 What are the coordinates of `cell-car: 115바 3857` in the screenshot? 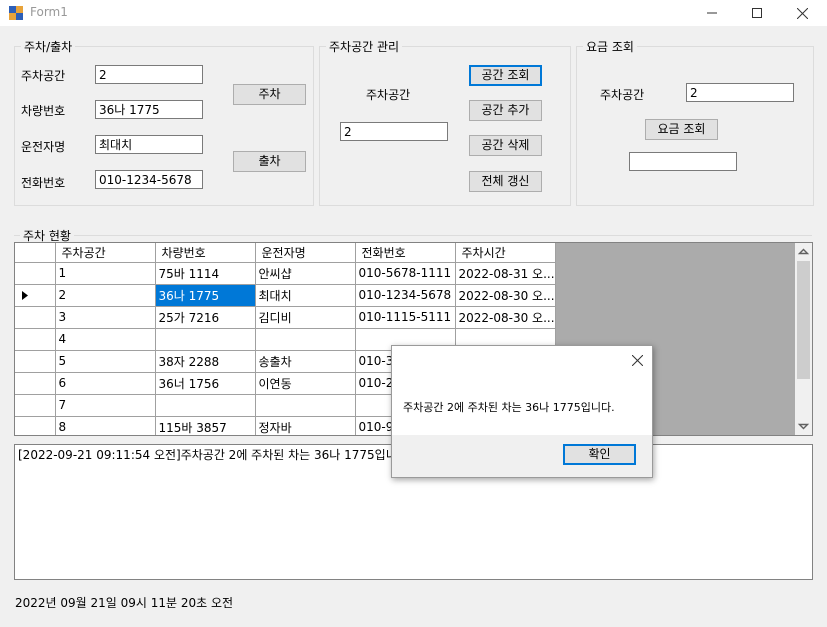 It's located at (205, 425).